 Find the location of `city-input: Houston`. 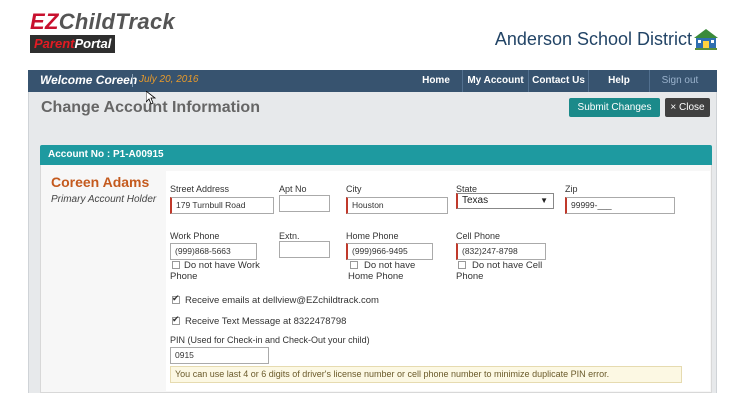

city-input: Houston is located at coordinates (397, 205).